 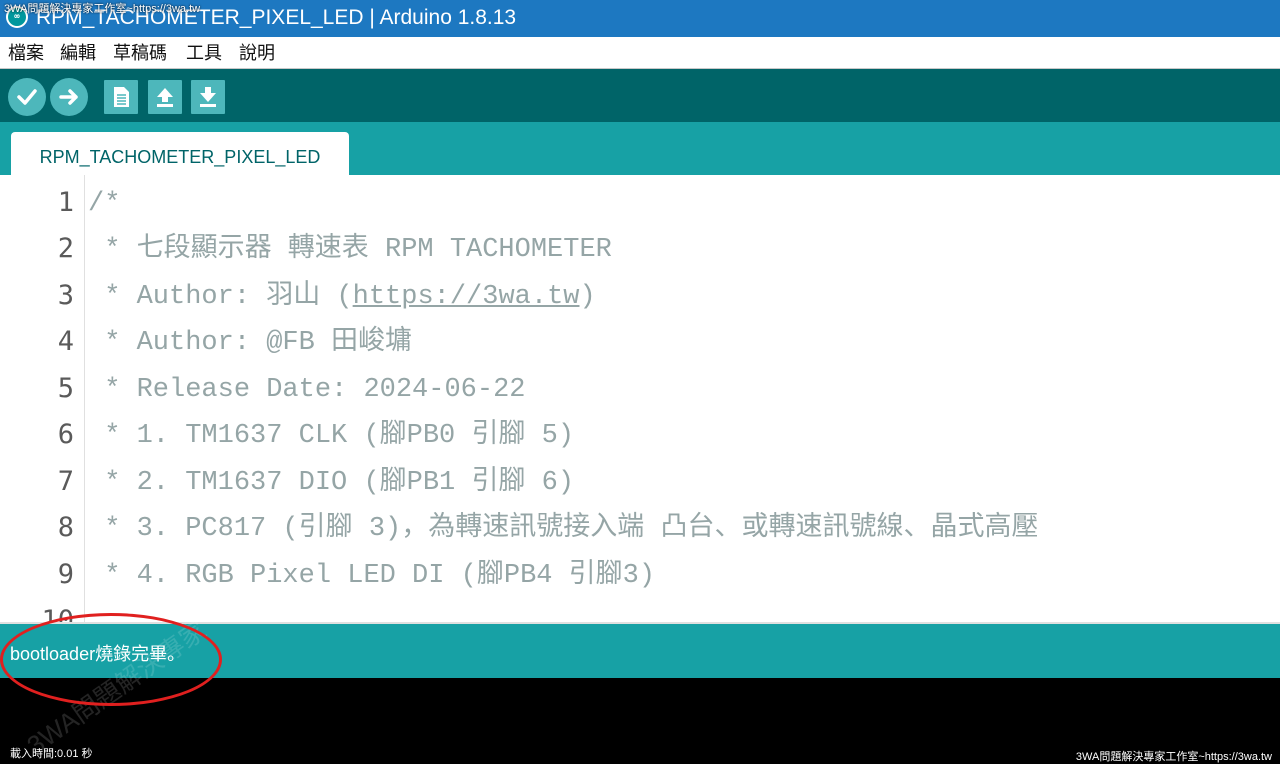 What do you see at coordinates (257, 53) in the screenshot?
I see `menu-help: 說明` at bounding box center [257, 53].